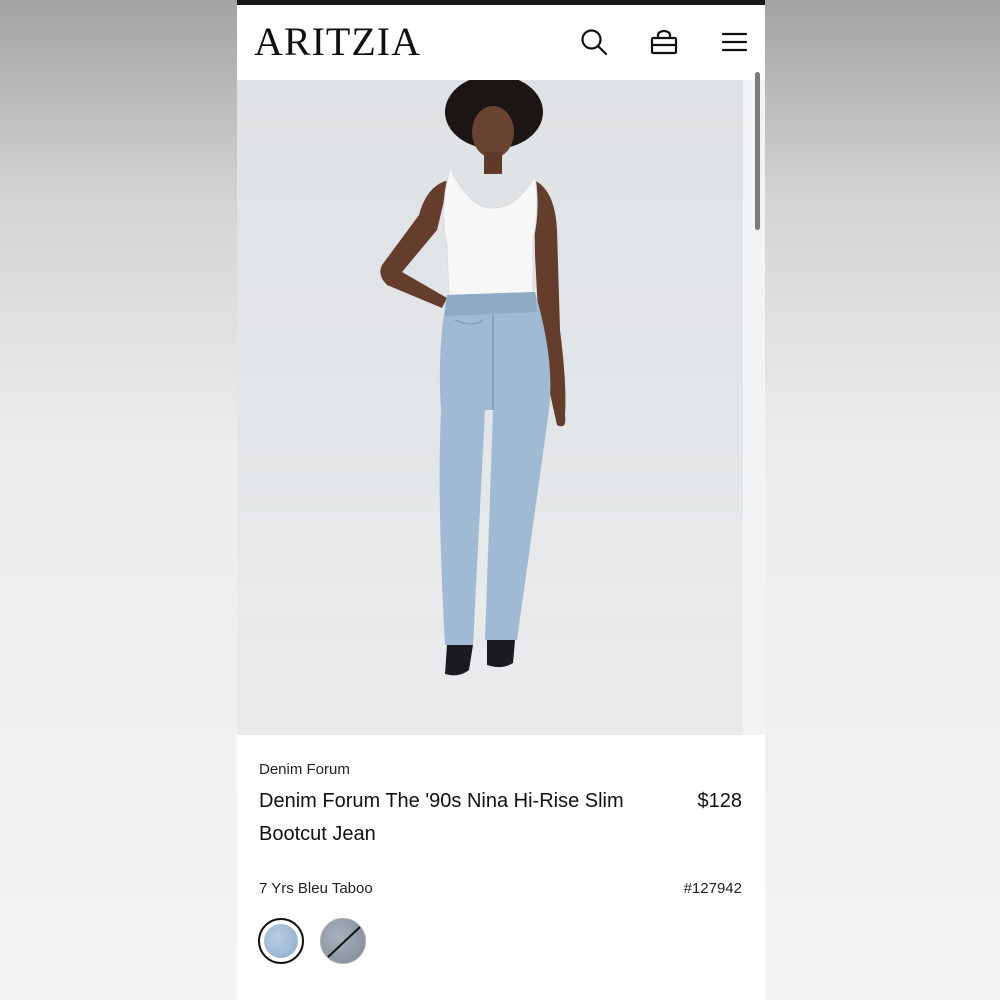 This screenshot has height=1000, width=1000. Describe the element at coordinates (337, 42) in the screenshot. I see `brand-logo: ARITZIA` at that location.